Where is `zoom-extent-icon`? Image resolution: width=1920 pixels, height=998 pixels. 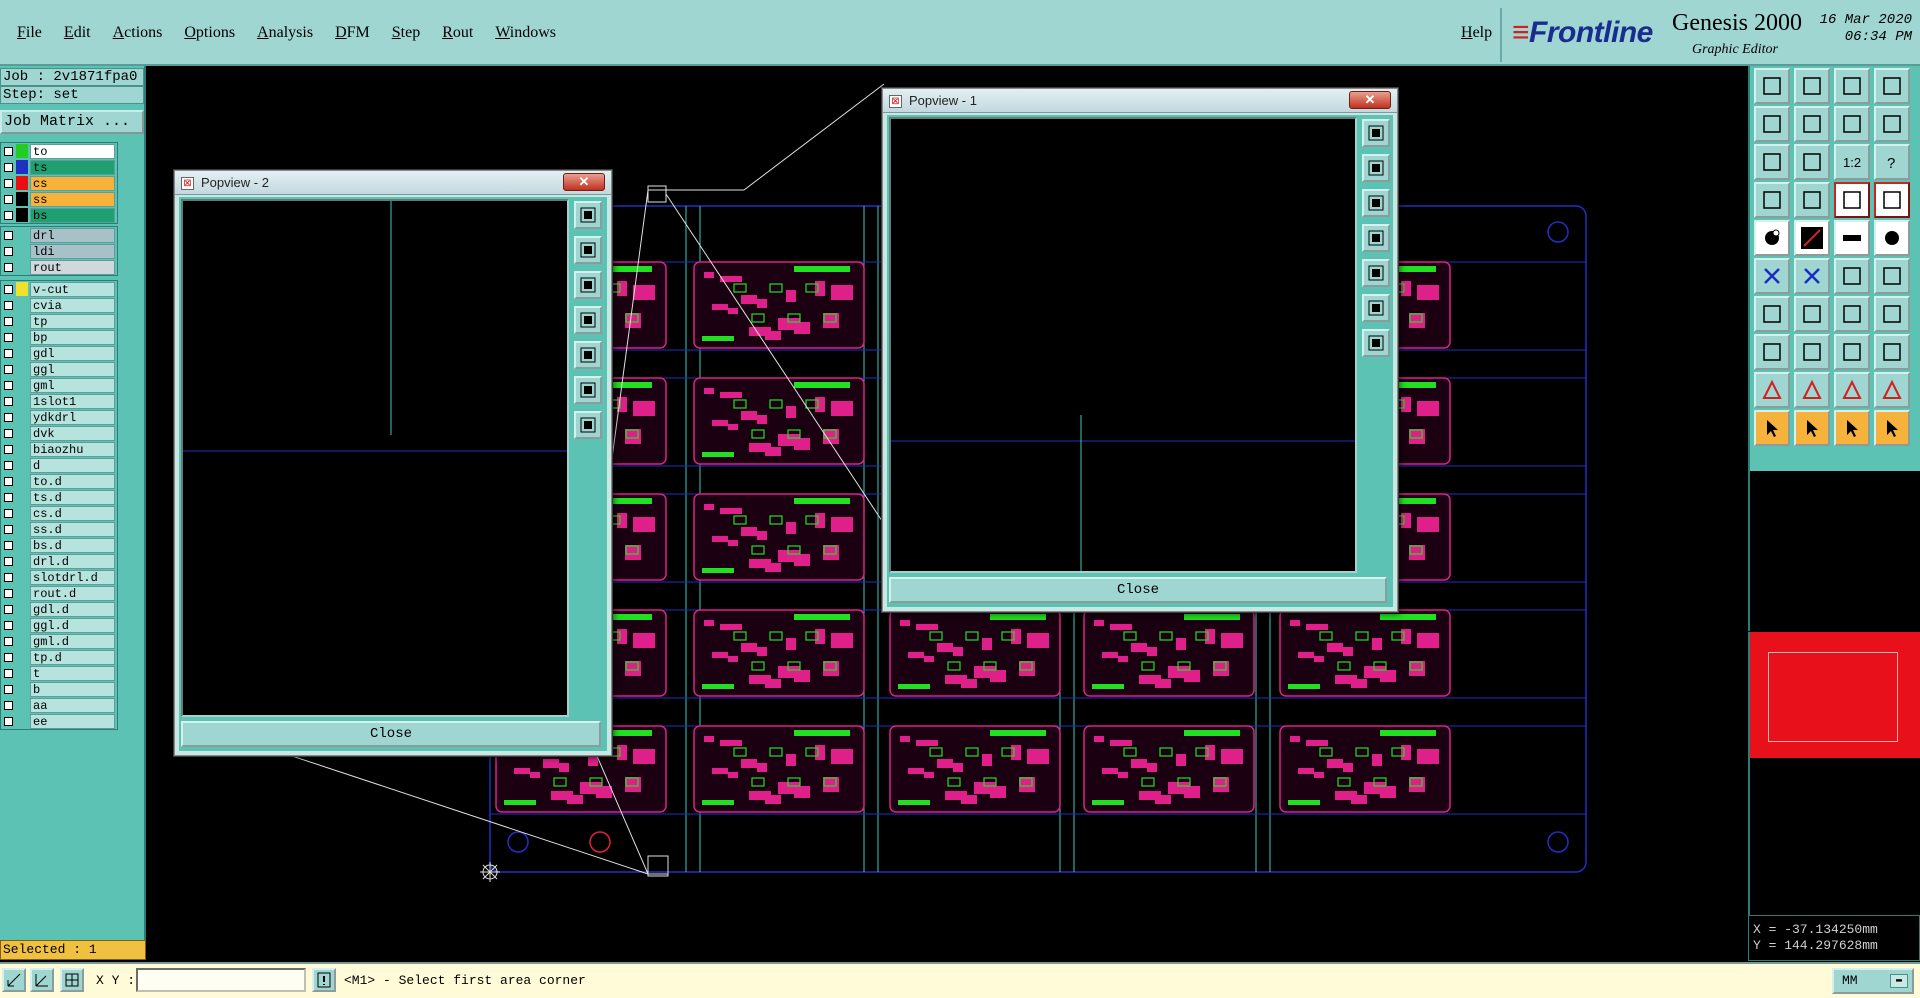
zoom-extent-icon is located at coordinates (1772, 162).